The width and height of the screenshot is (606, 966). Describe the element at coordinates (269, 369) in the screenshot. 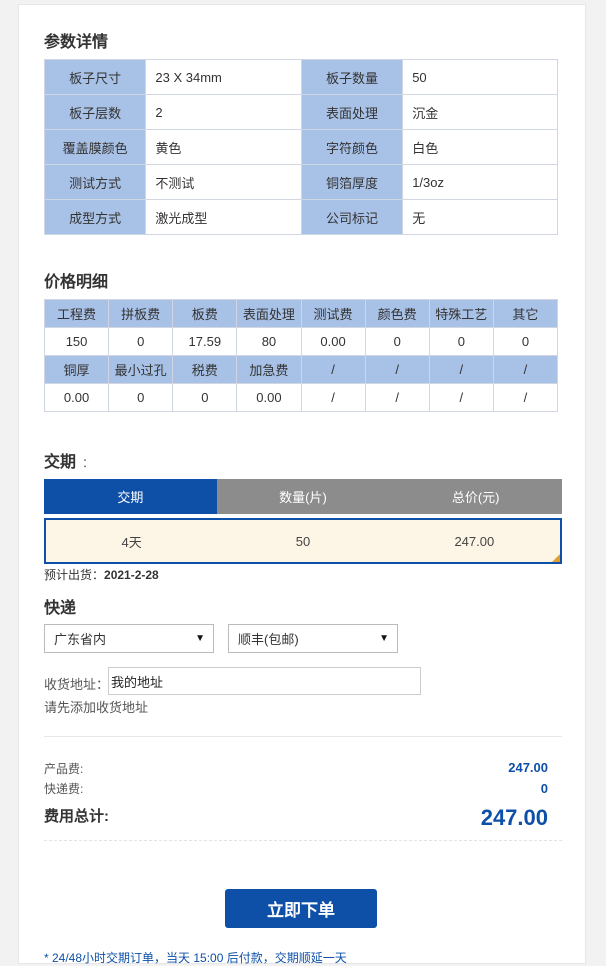

I see `price-header-cell: 加急费` at that location.